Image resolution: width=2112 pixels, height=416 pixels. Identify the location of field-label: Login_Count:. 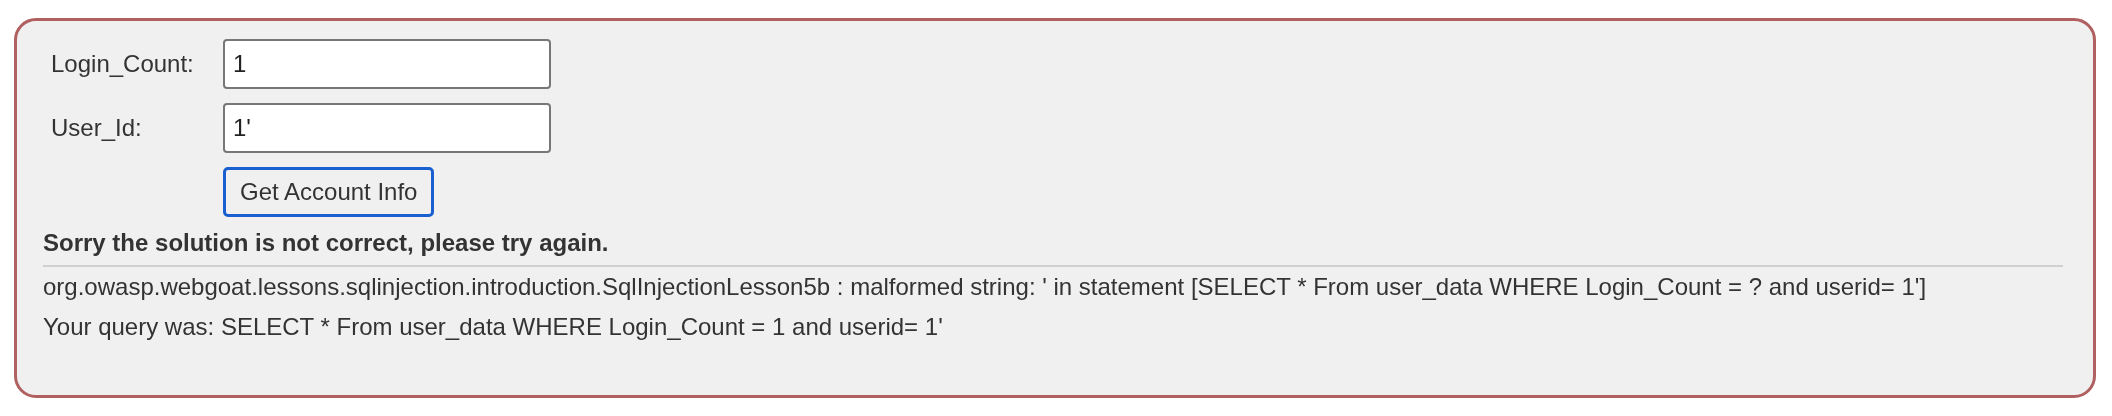
(122, 64).